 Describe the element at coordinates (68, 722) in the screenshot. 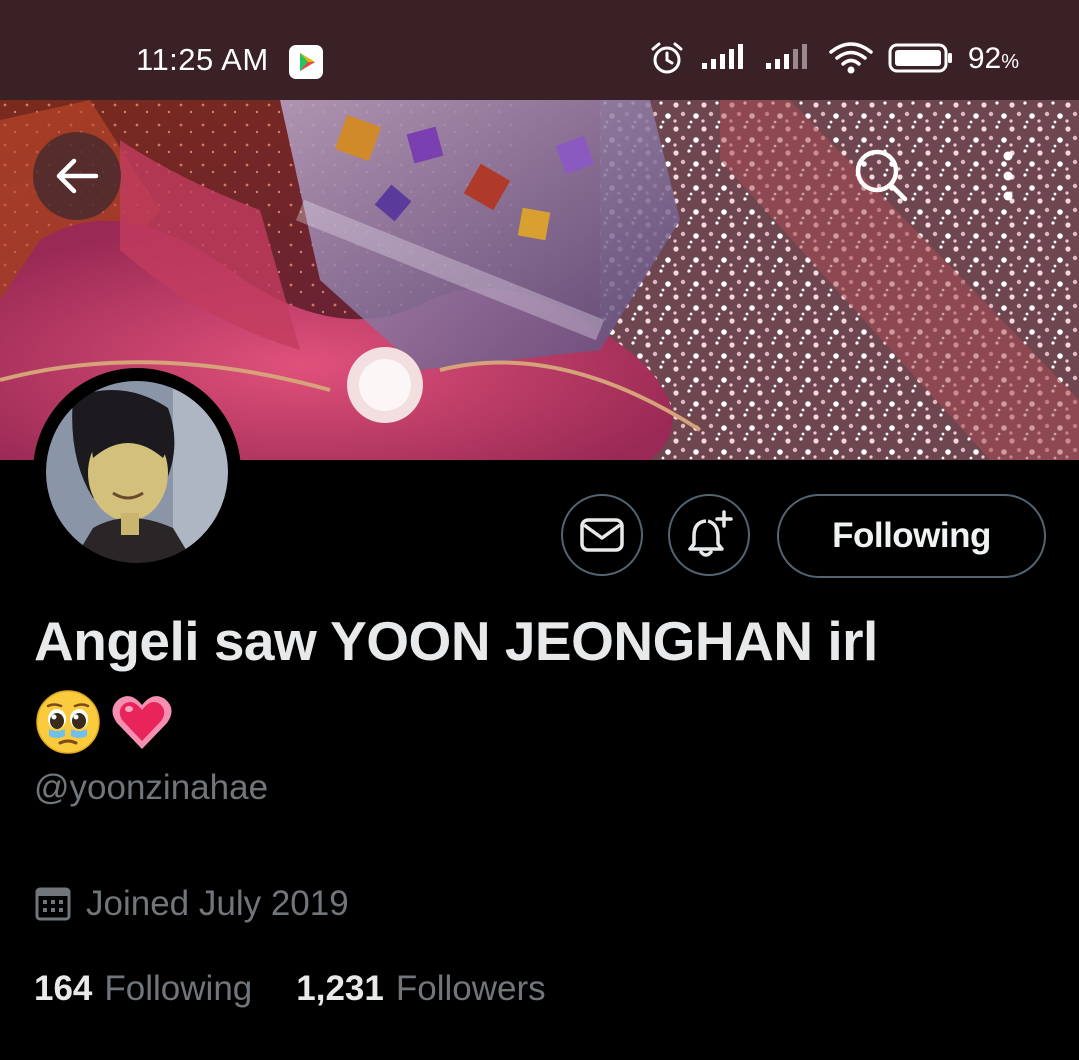

I see `pleading-face-emoji` at that location.